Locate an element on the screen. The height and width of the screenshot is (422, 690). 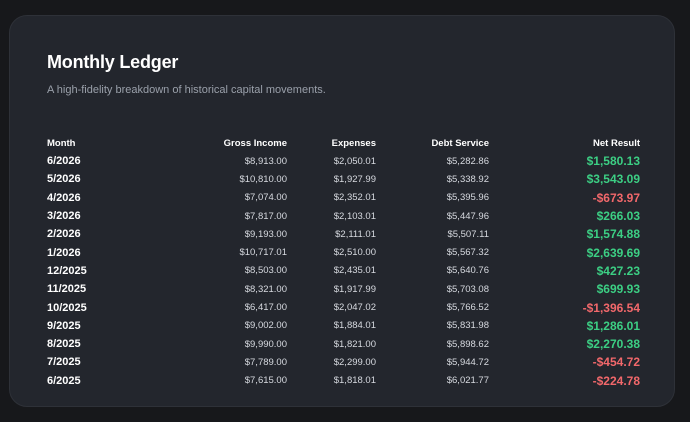
cell-net-result: $3,543.09 is located at coordinates (613, 179).